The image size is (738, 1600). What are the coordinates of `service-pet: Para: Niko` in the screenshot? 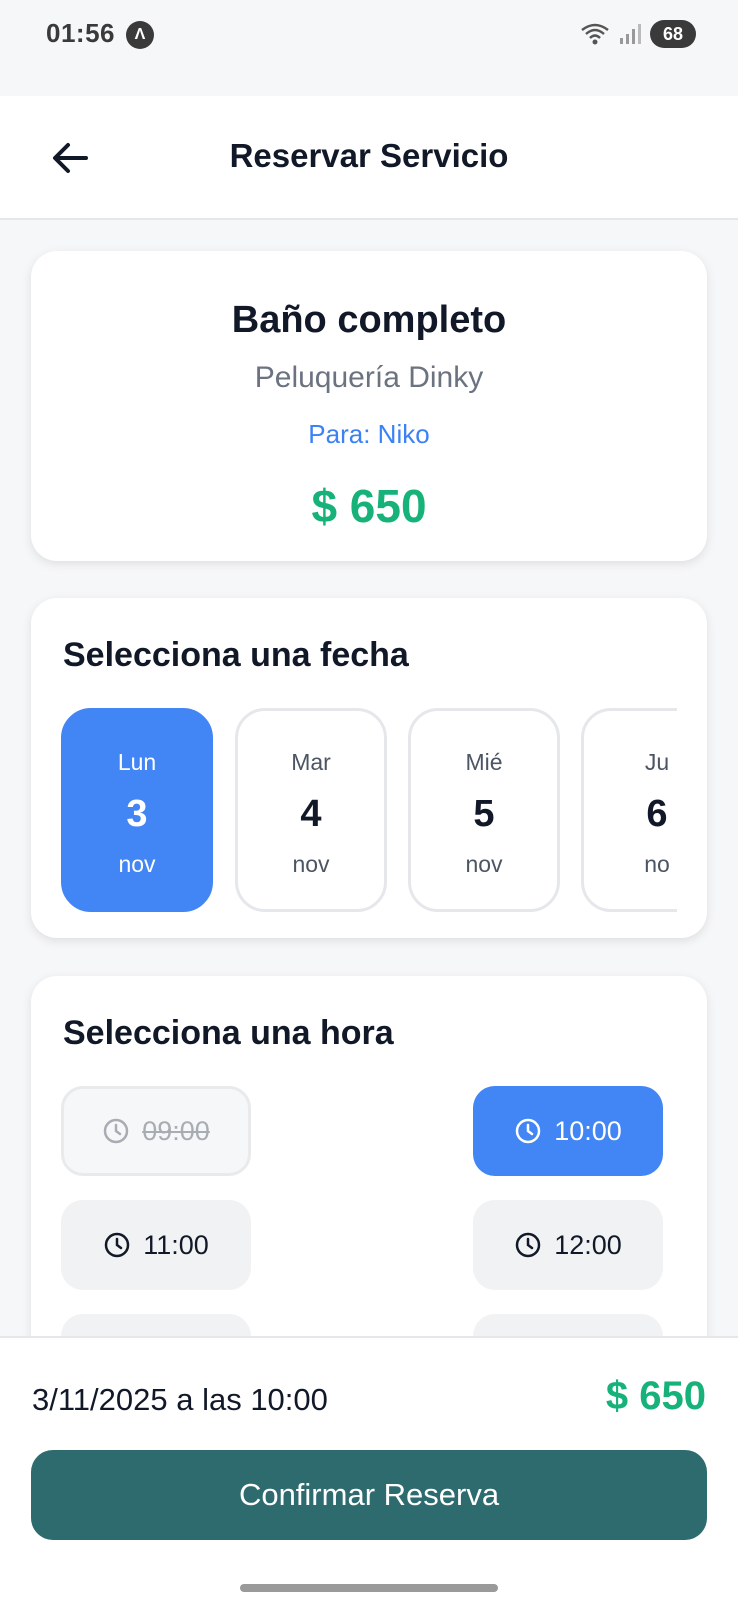 It's located at (369, 434).